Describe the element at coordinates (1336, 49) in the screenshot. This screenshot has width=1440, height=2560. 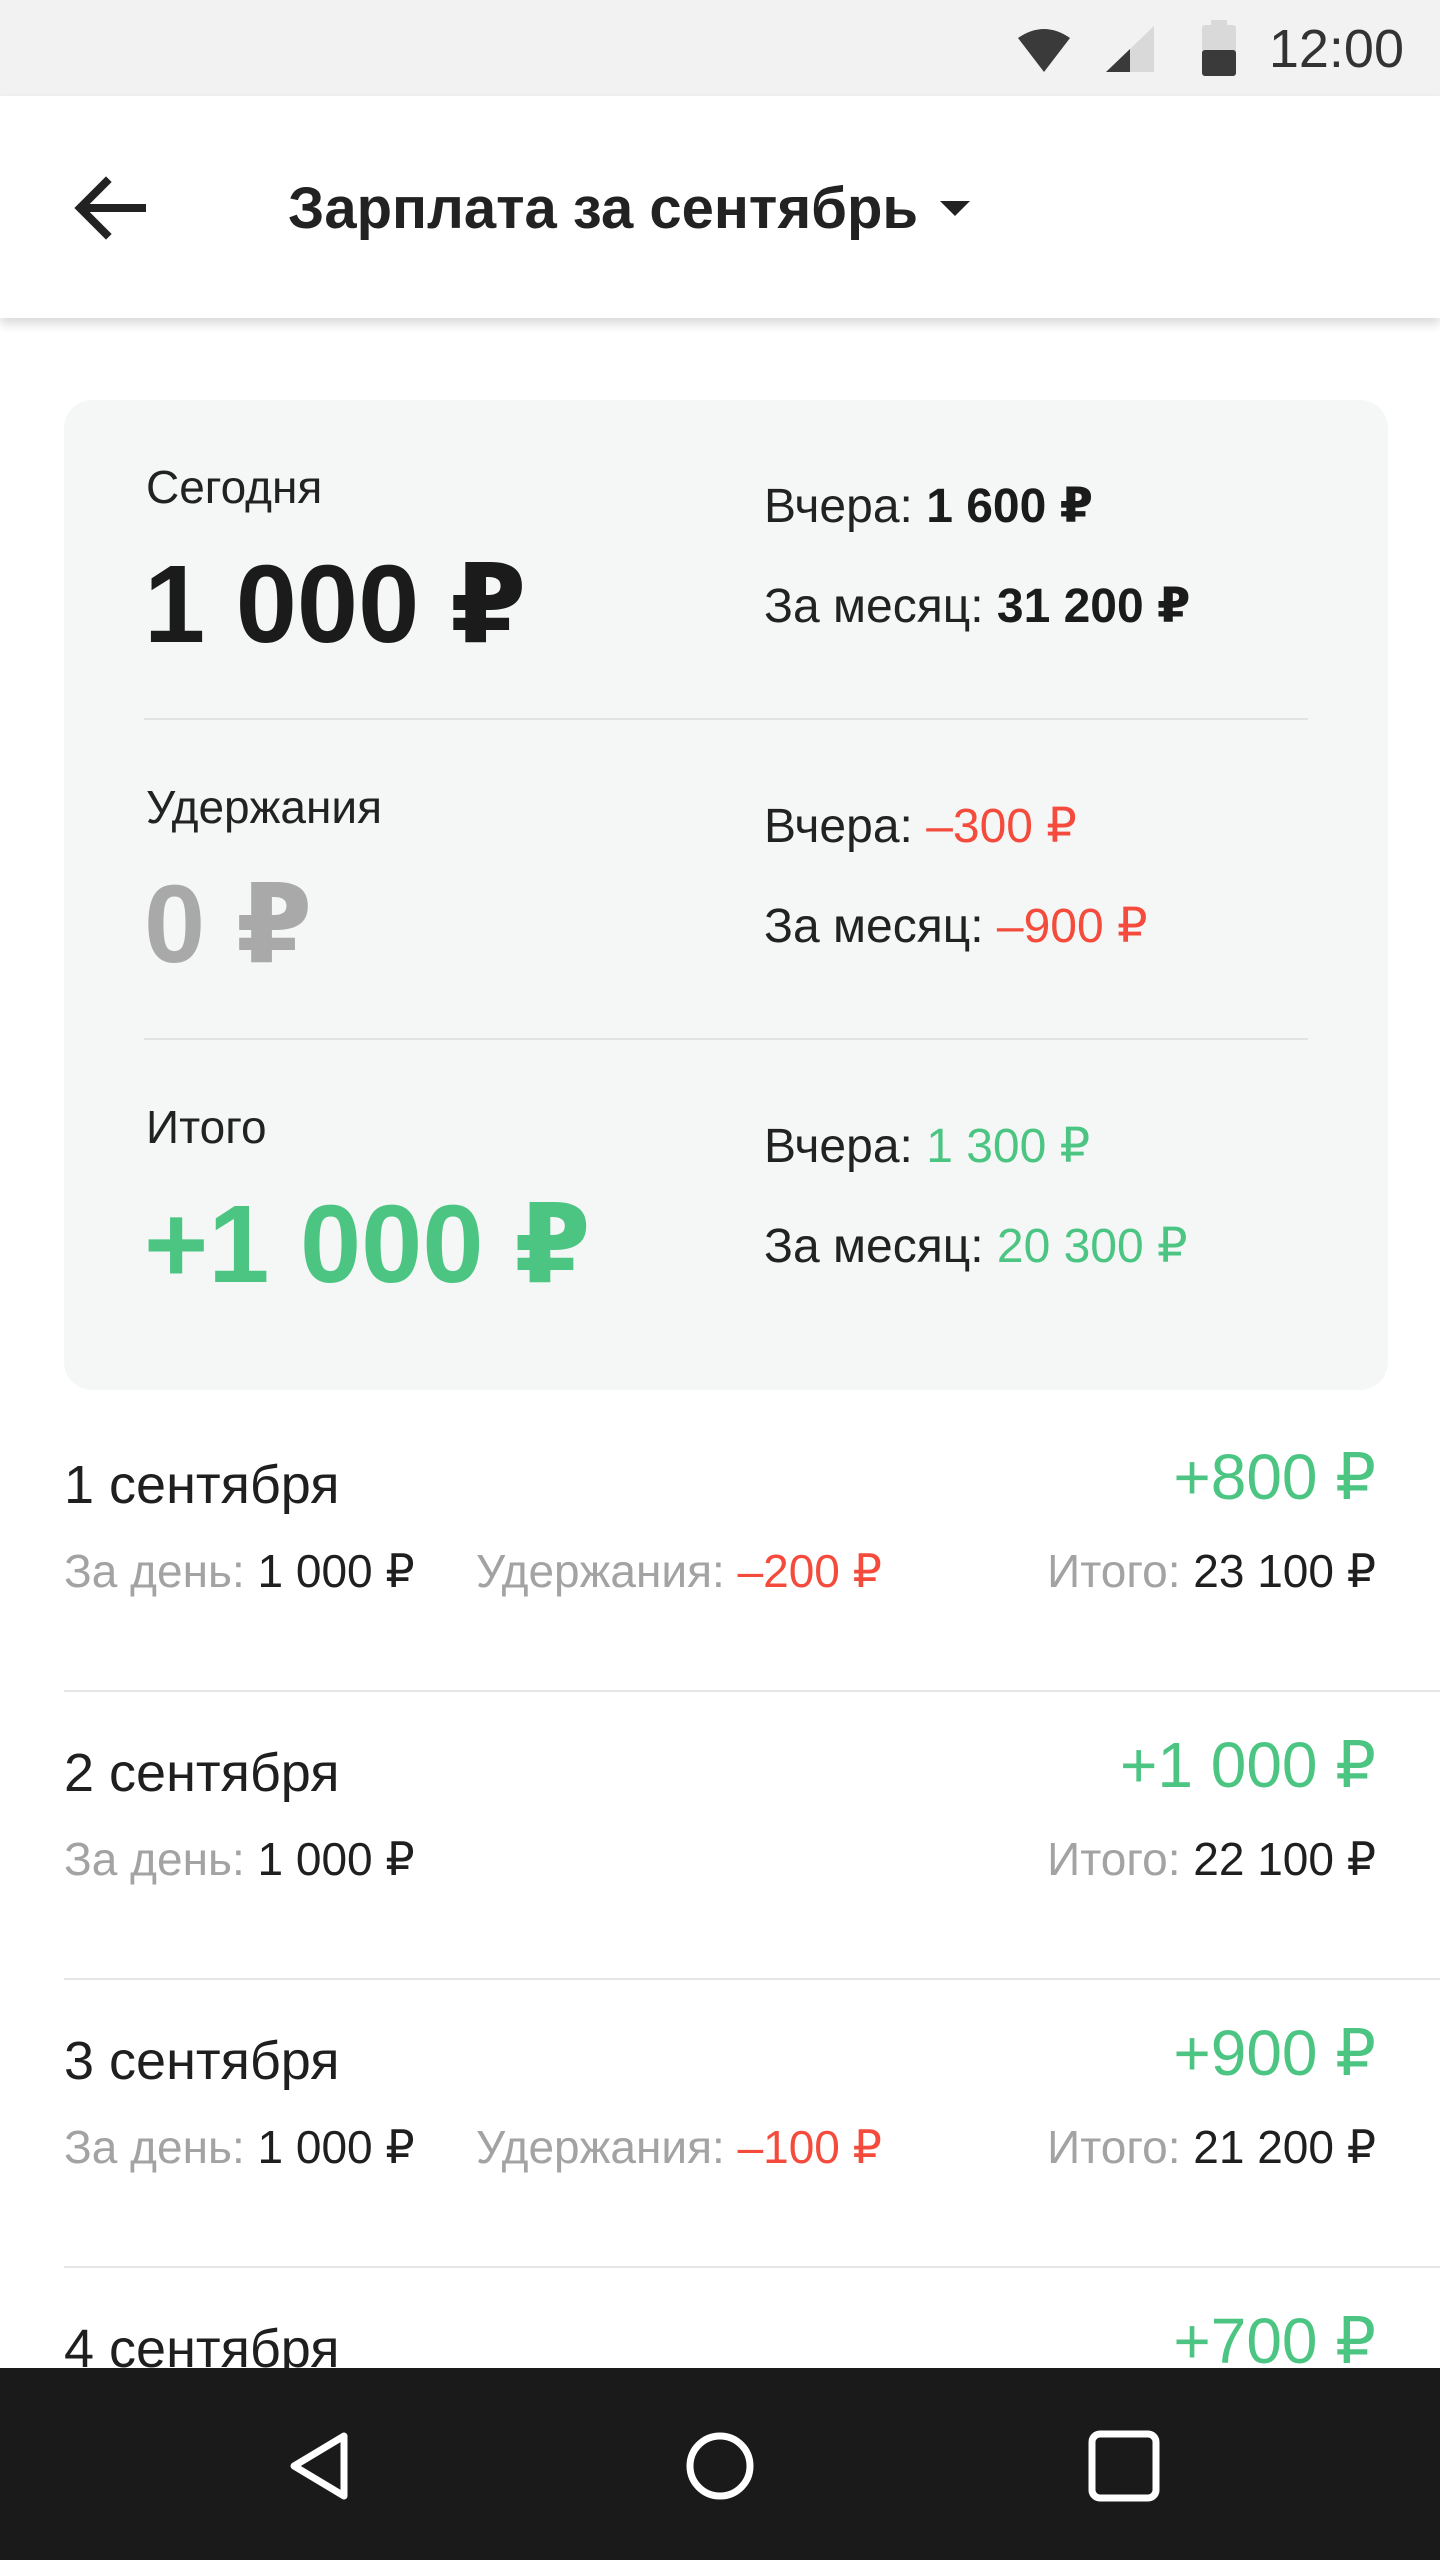
I see `status-time: 12:00` at that location.